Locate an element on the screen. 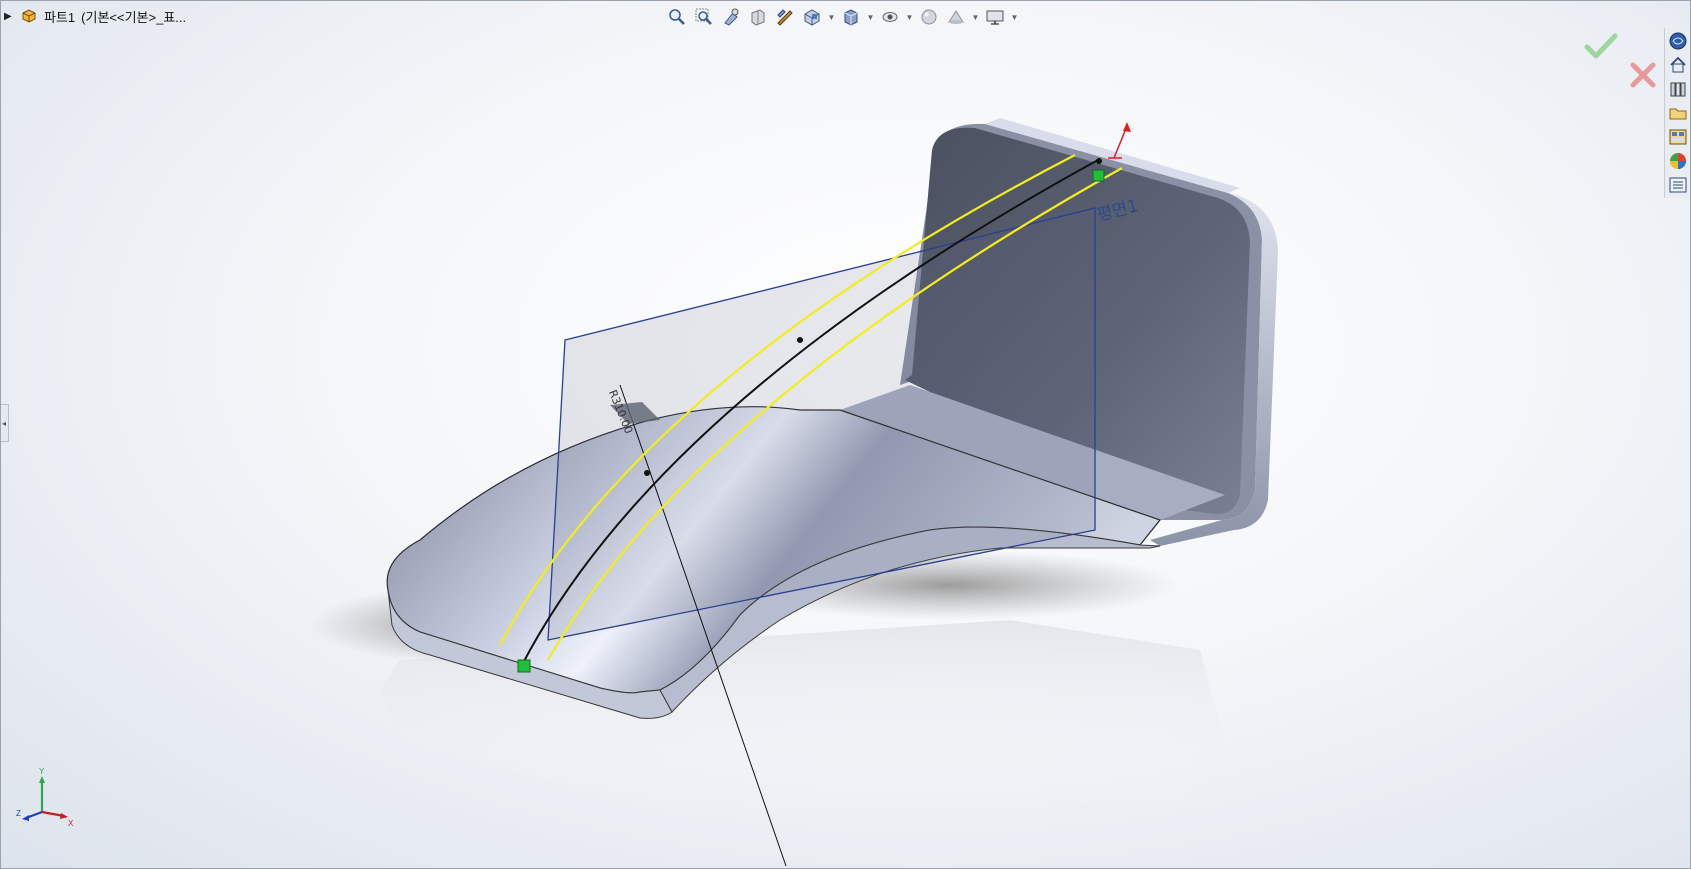 This screenshot has width=1691, height=869. design-library-icon is located at coordinates (1678, 89).